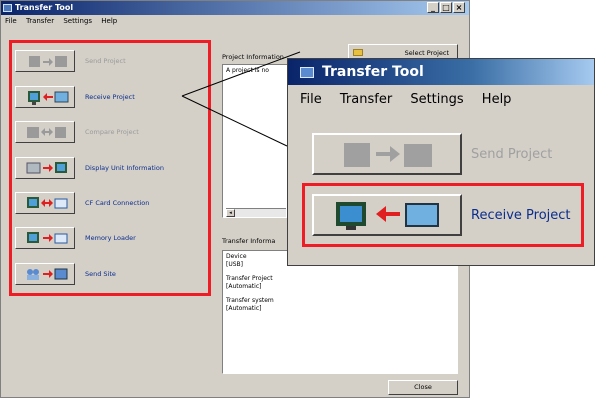  I want to click on zoom-window-title: Transfer Tool, so click(373, 72).